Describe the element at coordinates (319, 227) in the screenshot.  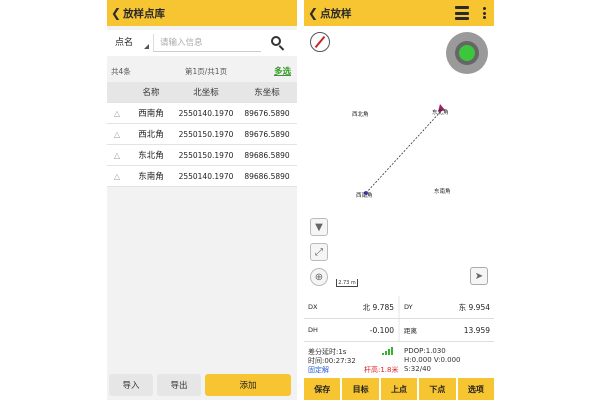
I see `rod-tool-icon: ▼` at that location.